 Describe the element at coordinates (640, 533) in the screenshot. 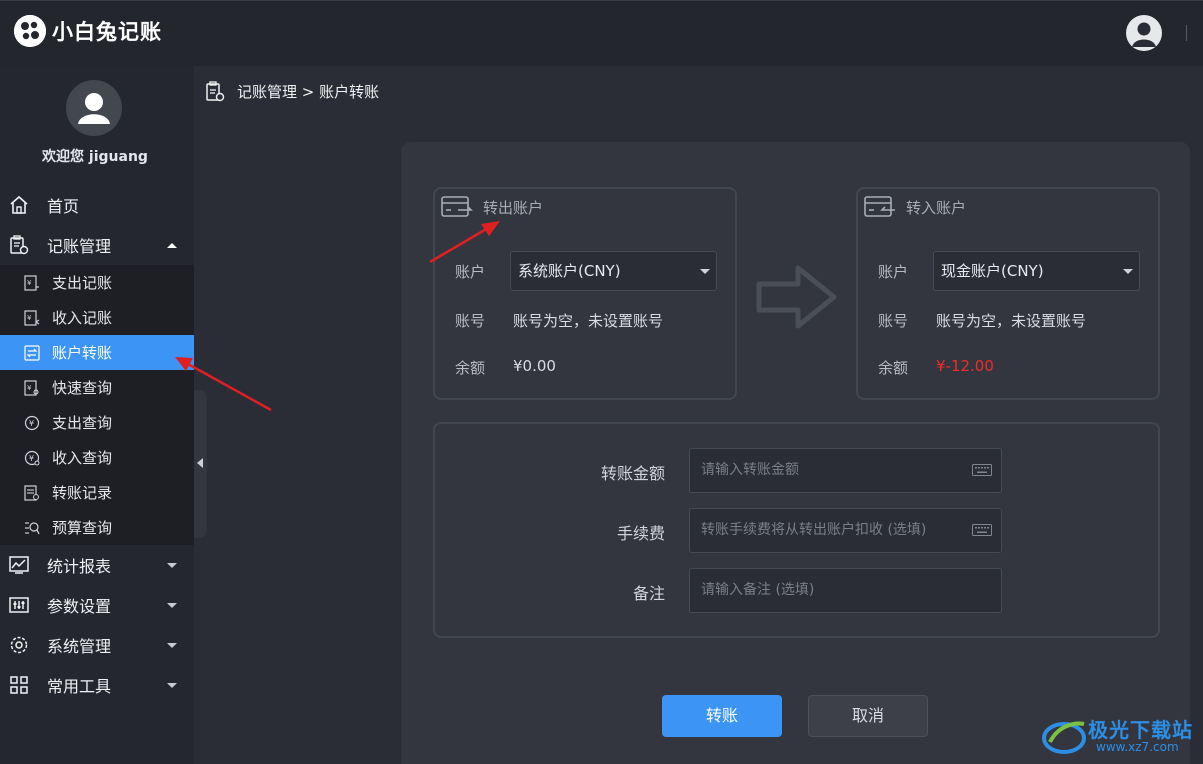

I see `fee-label: 手续费` at that location.